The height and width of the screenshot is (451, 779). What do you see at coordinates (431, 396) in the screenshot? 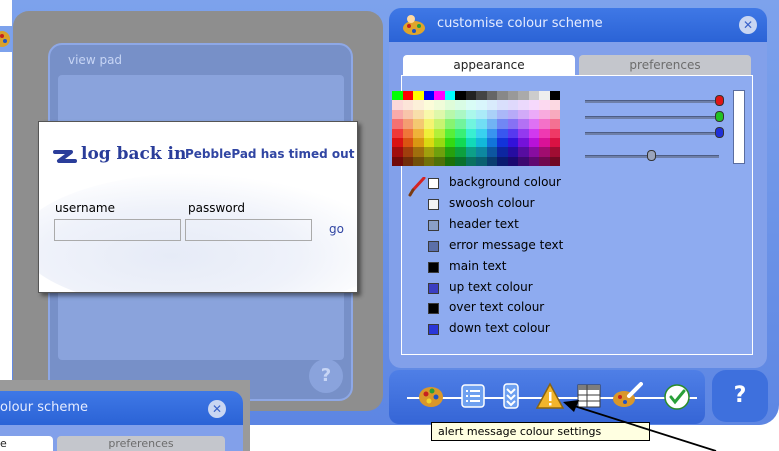
I see `palette-icon` at bounding box center [431, 396].